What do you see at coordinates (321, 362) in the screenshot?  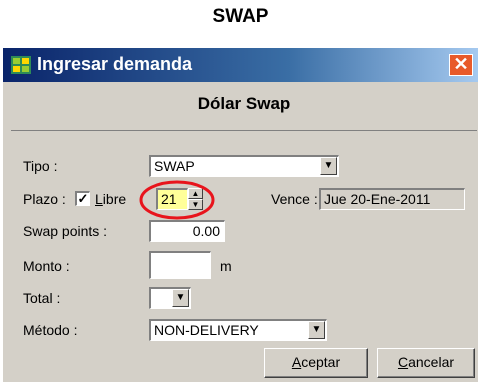 I see `aceptar-label: ceptar` at bounding box center [321, 362].